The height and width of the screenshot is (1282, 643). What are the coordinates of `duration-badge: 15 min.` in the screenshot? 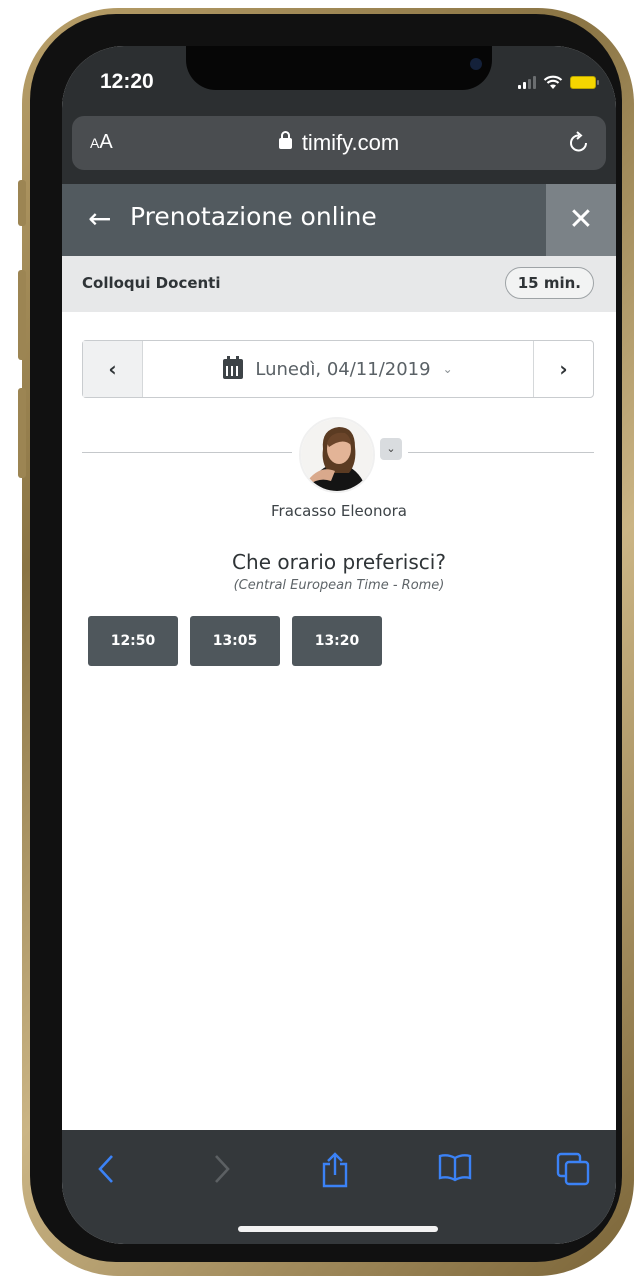 It's located at (549, 283).